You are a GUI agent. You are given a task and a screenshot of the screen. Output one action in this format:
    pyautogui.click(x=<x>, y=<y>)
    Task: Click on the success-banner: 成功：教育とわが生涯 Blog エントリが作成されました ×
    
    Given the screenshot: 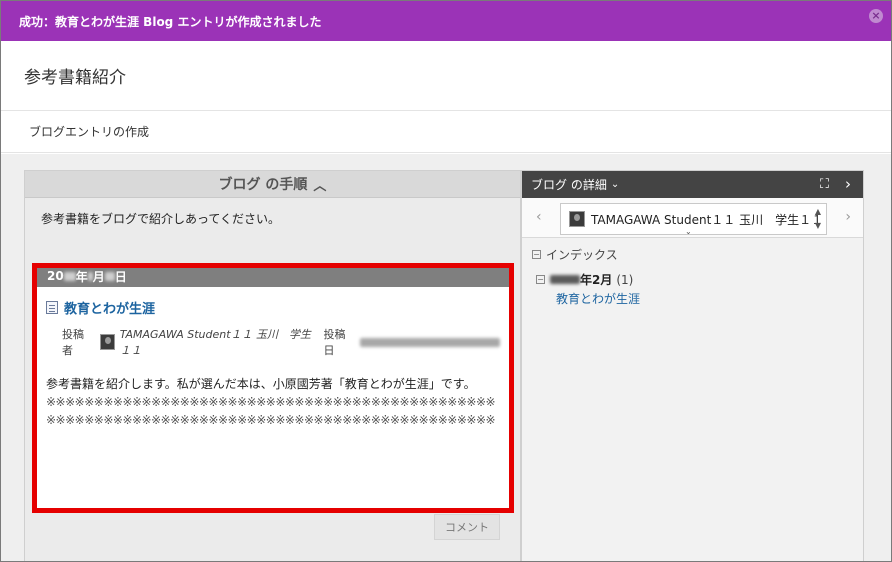 What is the action you would take?
    pyautogui.click(x=446, y=21)
    